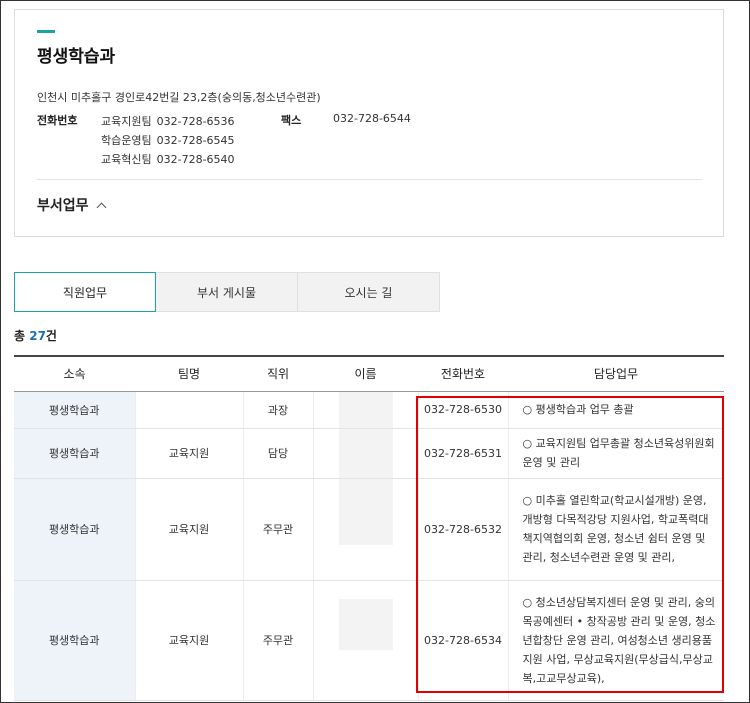 This screenshot has height=703, width=750. Describe the element at coordinates (462, 529) in the screenshot. I see `cell-phone: 032-728-6532` at that location.